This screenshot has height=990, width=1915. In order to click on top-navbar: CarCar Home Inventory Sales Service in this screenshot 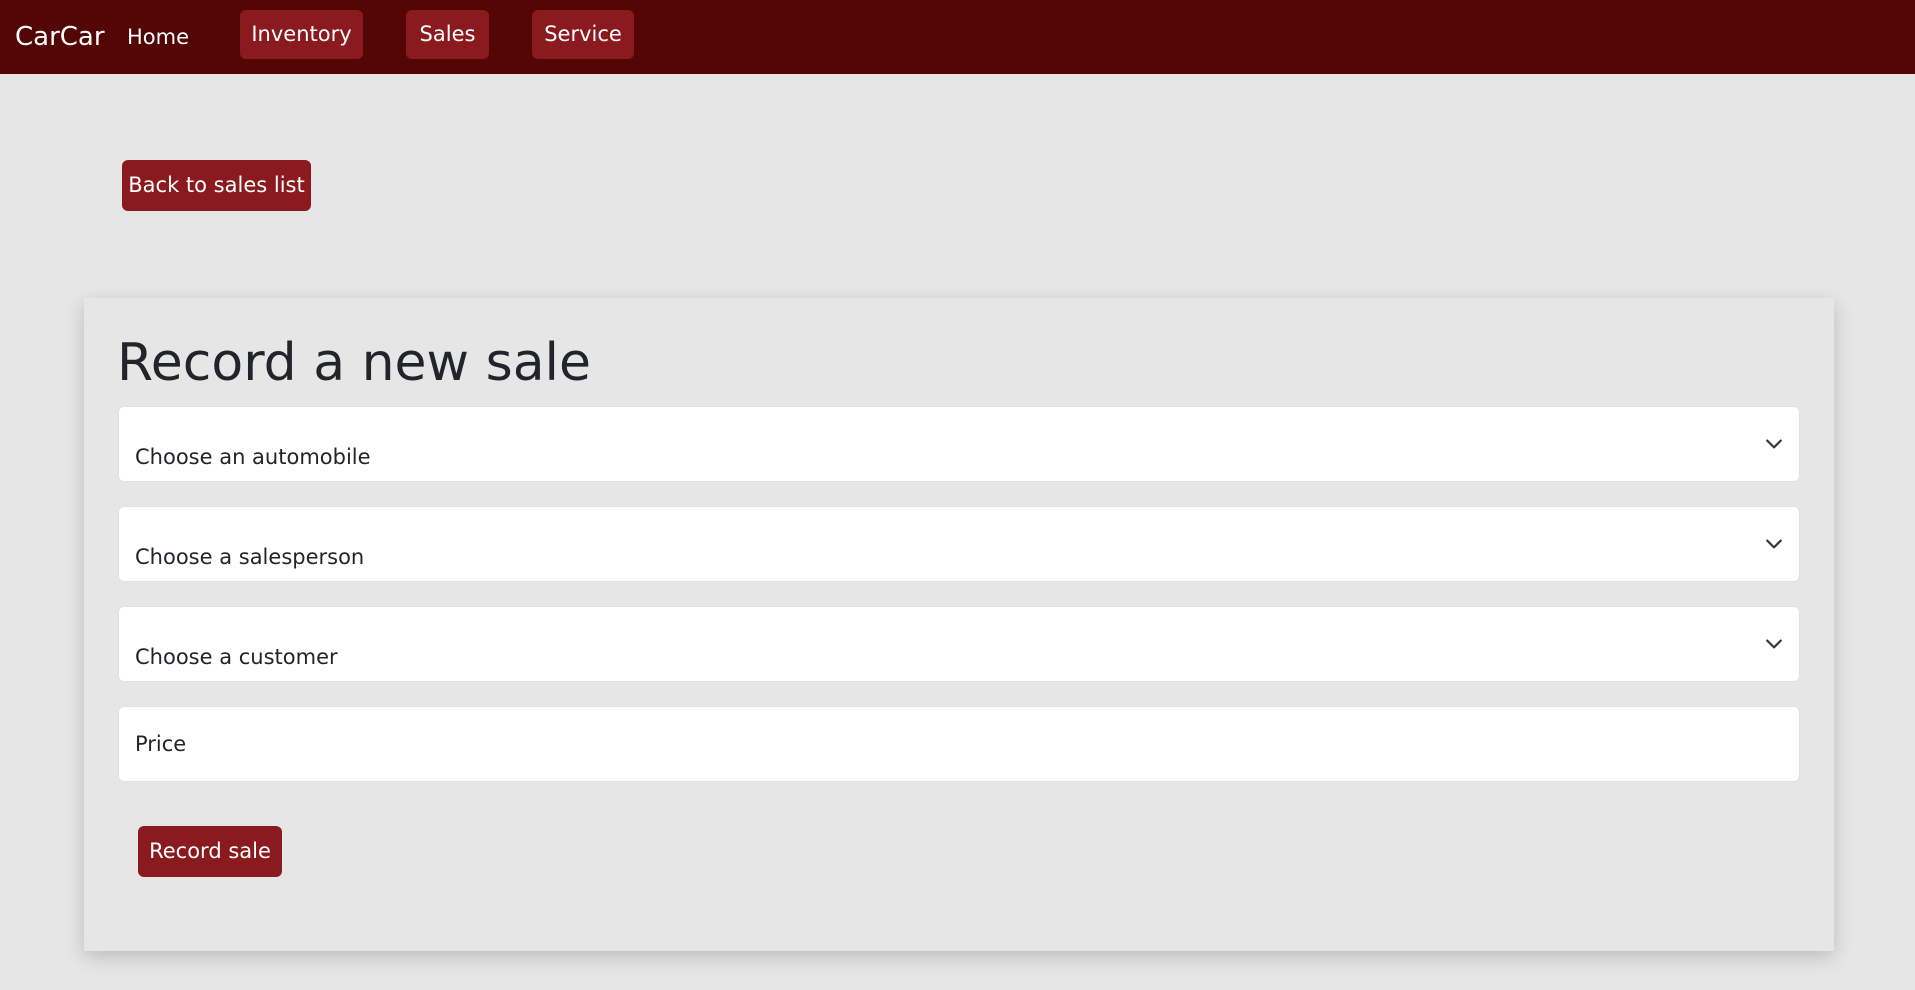, I will do `click(957, 37)`.